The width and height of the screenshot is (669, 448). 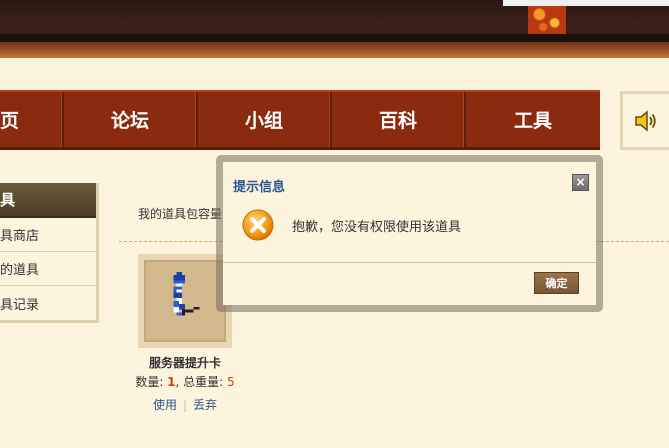 I want to click on dialog-title: 提示信息, so click(x=259, y=187).